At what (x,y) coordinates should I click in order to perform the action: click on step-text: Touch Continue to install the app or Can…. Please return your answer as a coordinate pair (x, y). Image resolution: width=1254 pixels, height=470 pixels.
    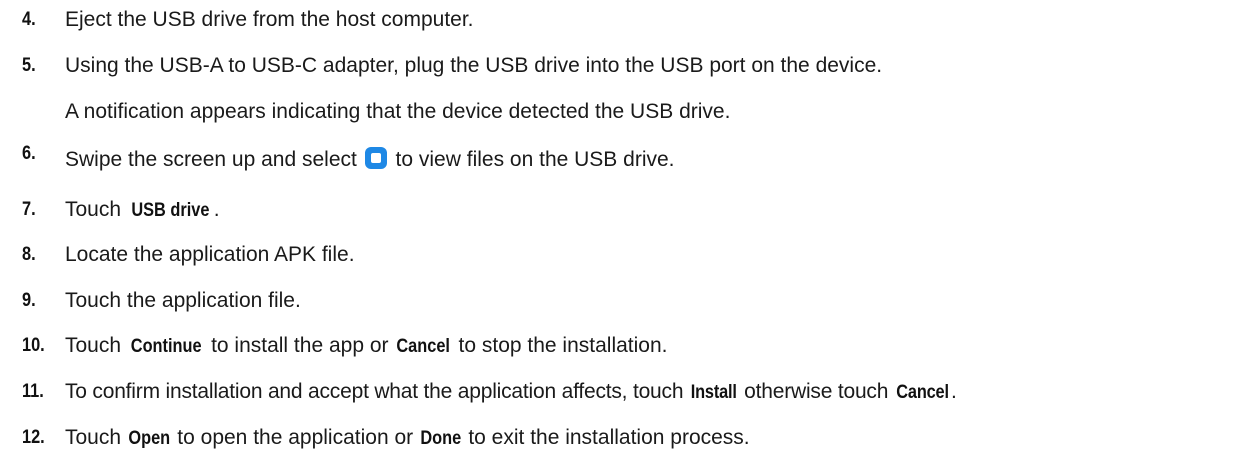
    Looking at the image, I should click on (366, 346).